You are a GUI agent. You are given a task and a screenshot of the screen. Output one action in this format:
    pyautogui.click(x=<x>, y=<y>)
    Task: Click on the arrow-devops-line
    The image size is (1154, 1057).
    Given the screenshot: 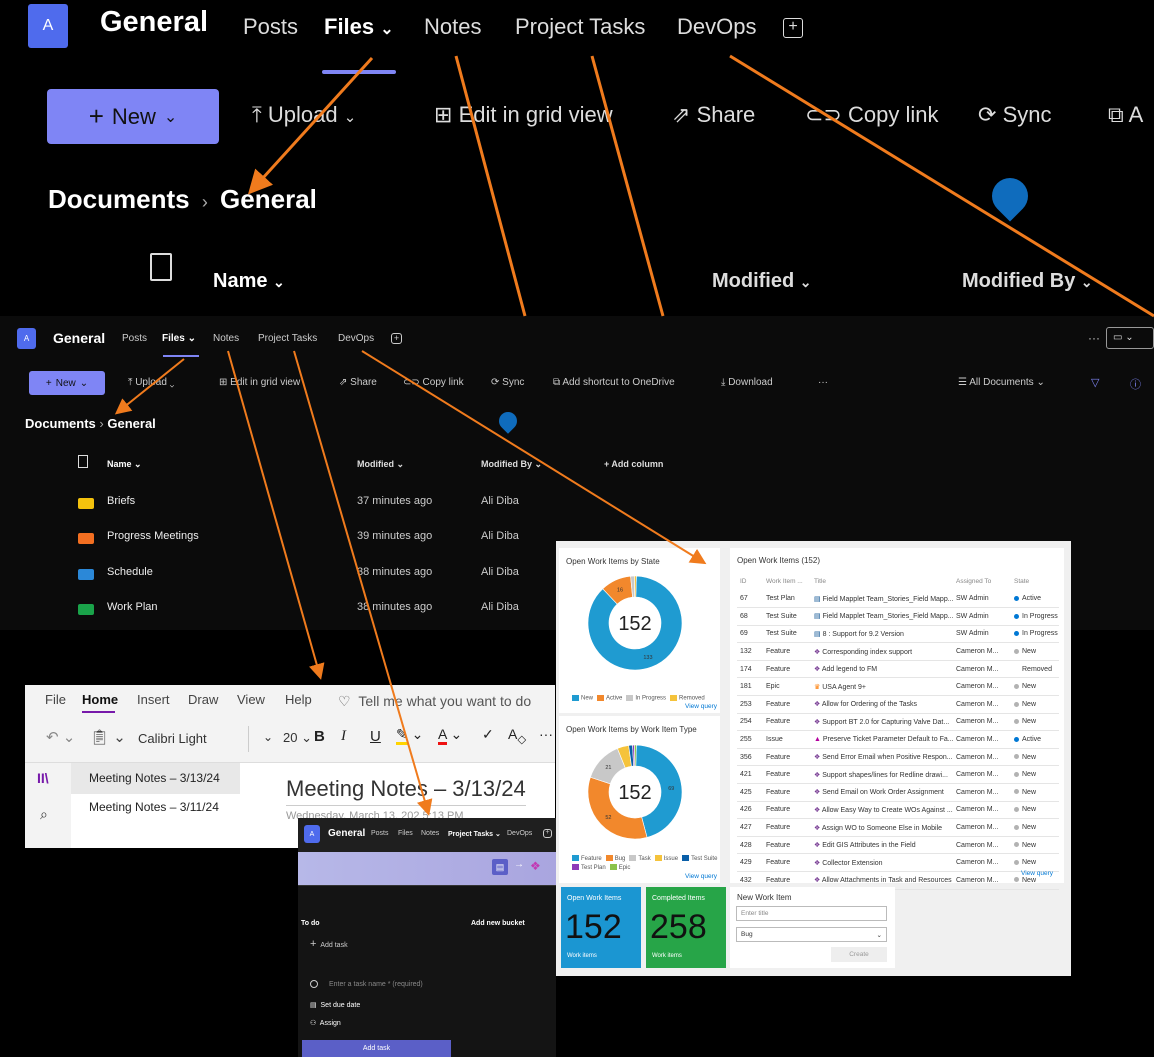 What is the action you would take?
    pyautogui.click(x=941, y=186)
    